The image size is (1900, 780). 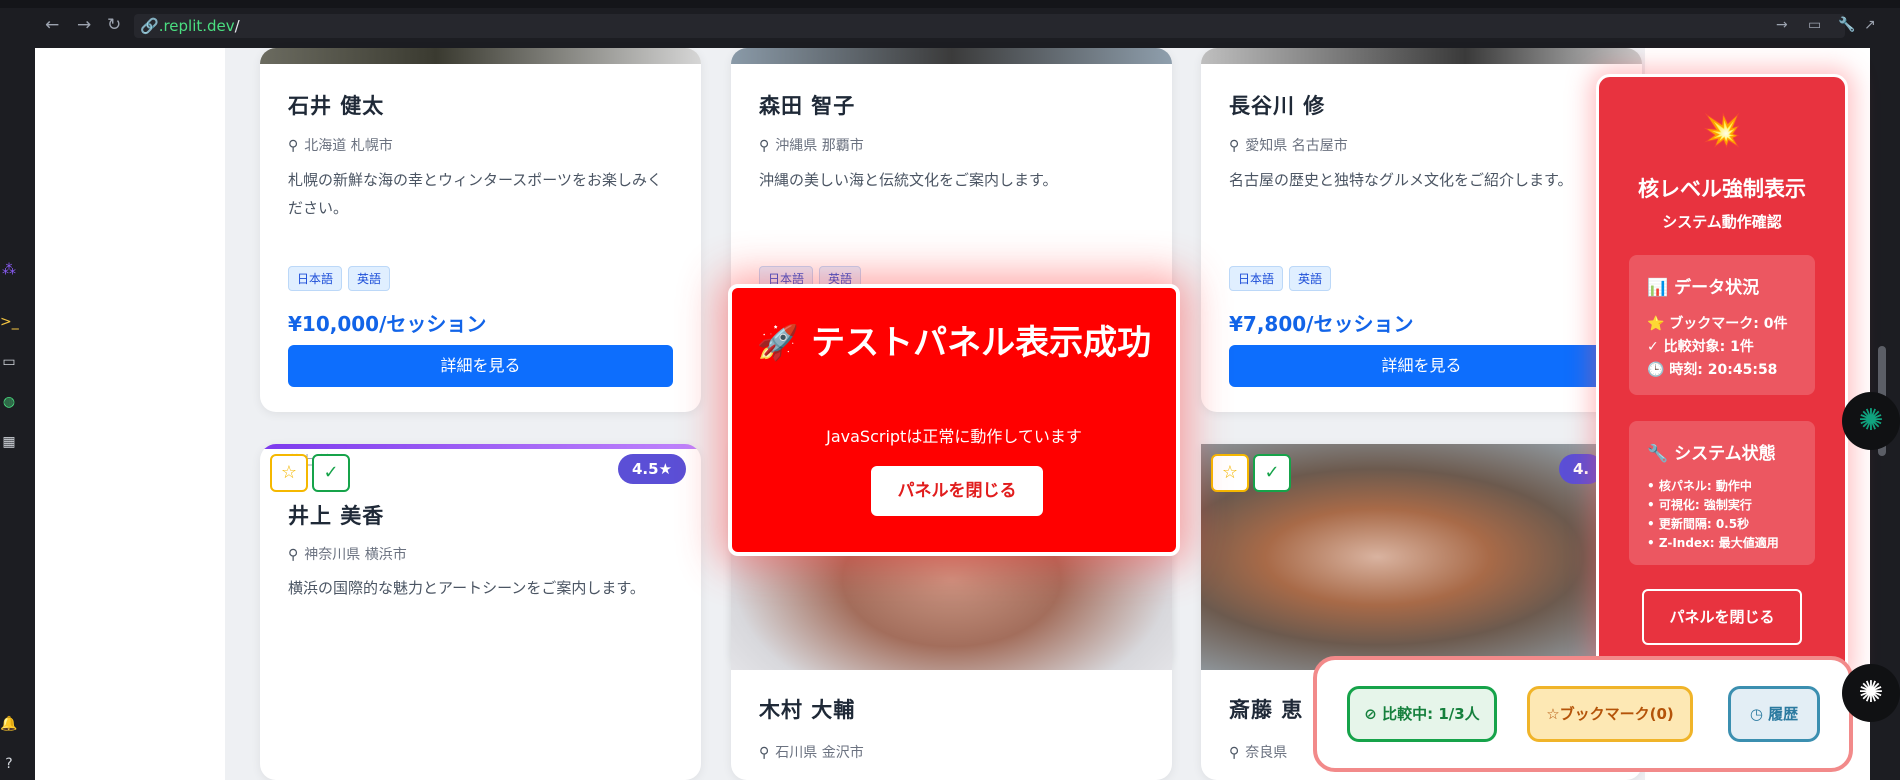 I want to click on floating-action-bar: ⊘ 比較中: 1/3人 ☆ブックマーク(0) ◷ 履歴, so click(x=1583, y=714).